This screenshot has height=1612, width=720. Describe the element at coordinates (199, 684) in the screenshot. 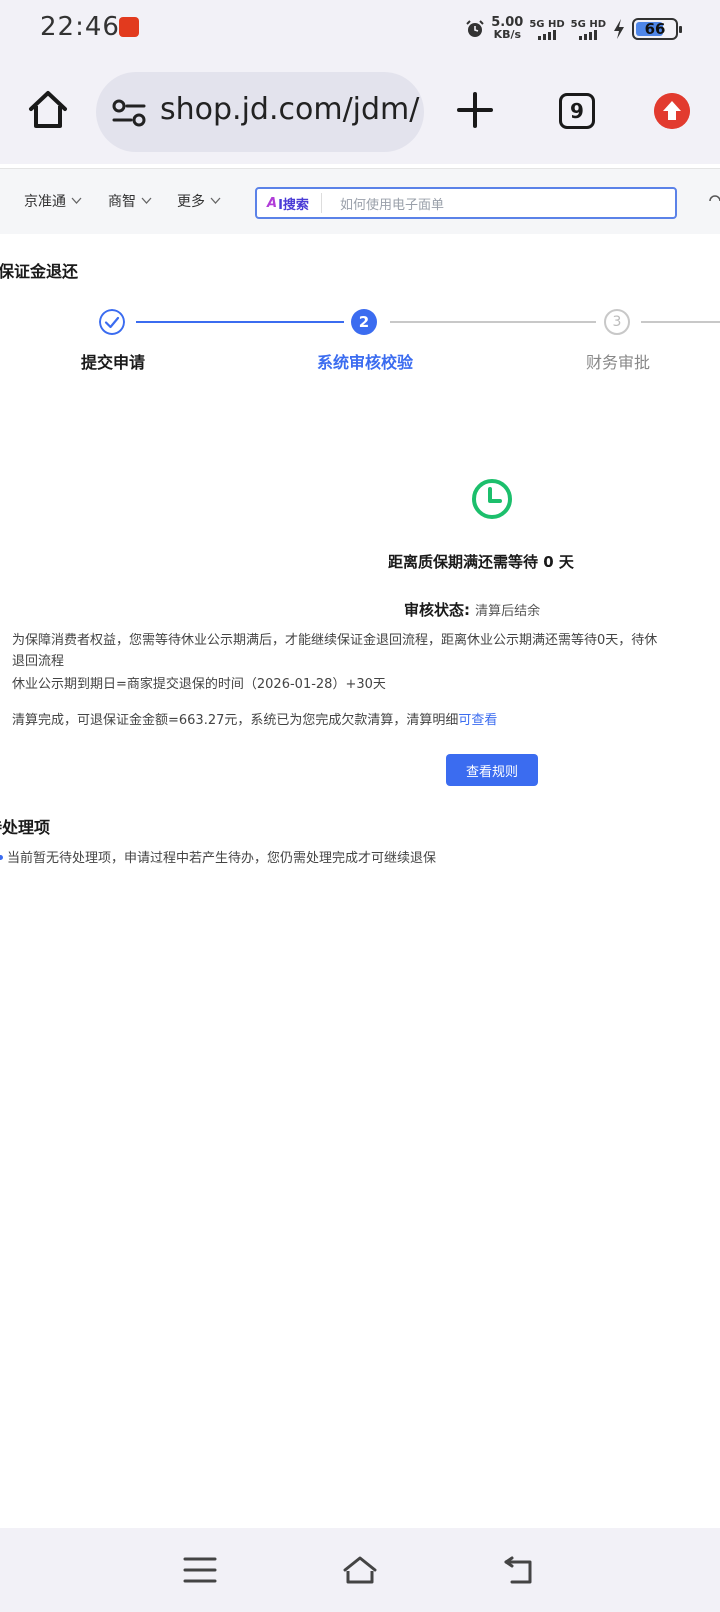

I see `expiry-formula-text: 休业公示期到期日=商家提交退保的时间（2026-01-28）+30天` at that location.